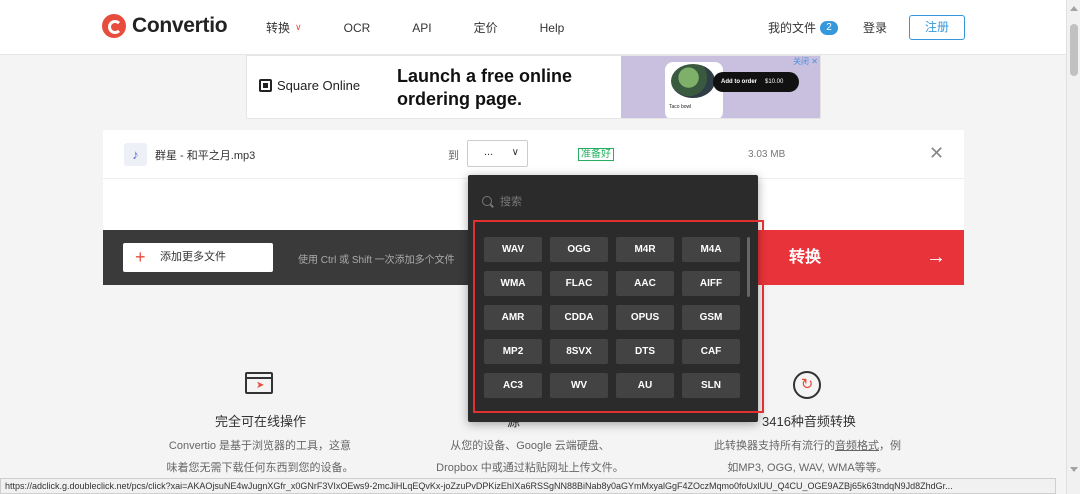  What do you see at coordinates (485, 87) in the screenshot?
I see `ad-headline: Launch a free online ordering page.` at bounding box center [485, 87].